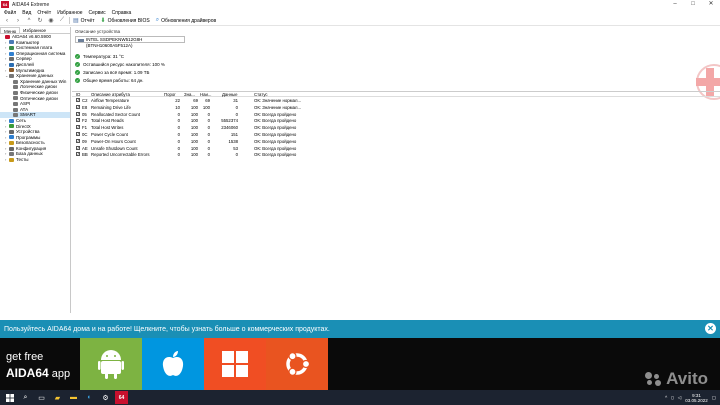  I want to click on user-icon: ◉, so click(51, 21).